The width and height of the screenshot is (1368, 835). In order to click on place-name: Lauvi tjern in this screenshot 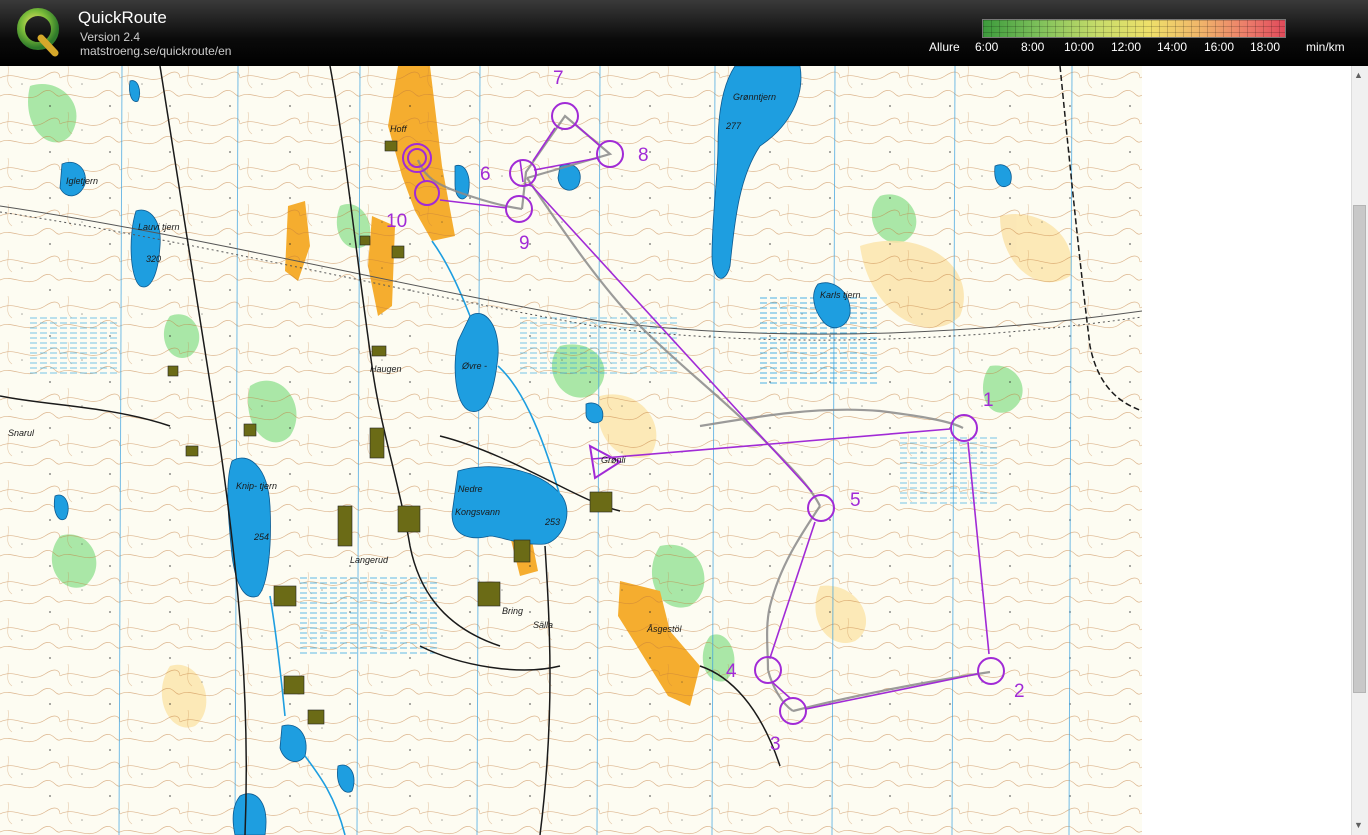, I will do `click(159, 227)`.